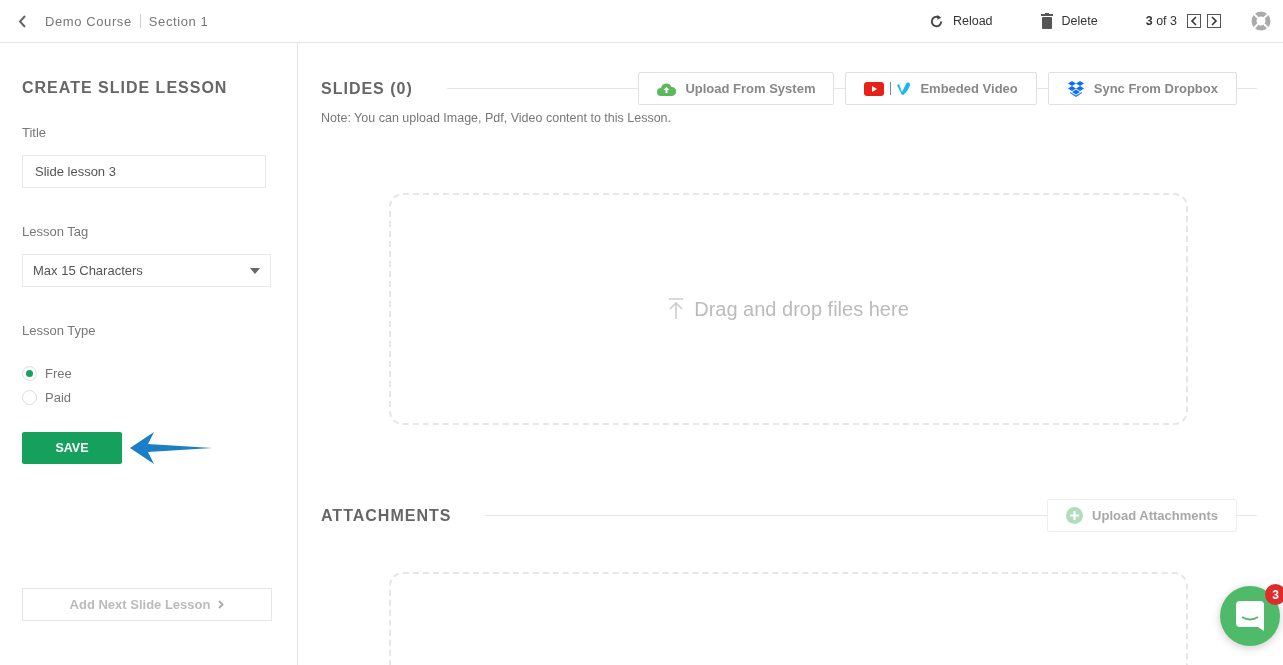 The width and height of the screenshot is (1283, 665). I want to click on chat-icon, so click(1250, 616).